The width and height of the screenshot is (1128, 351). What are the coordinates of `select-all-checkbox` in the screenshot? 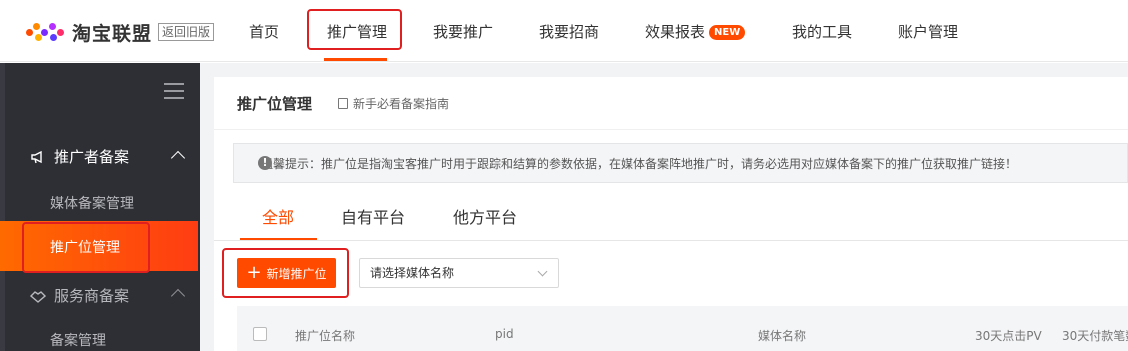 It's located at (260, 334).